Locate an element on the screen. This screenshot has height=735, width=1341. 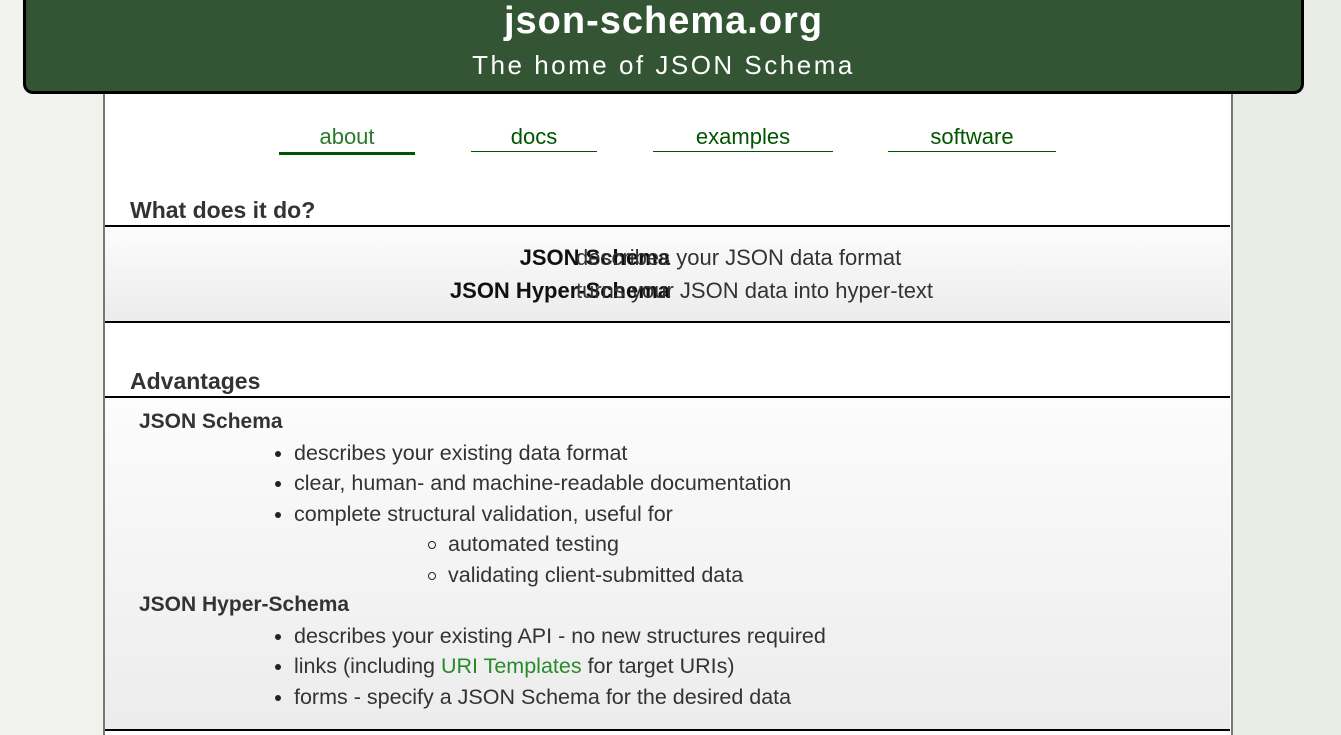
site-subtitle: The home of JSON Schema is located at coordinates (663, 65).